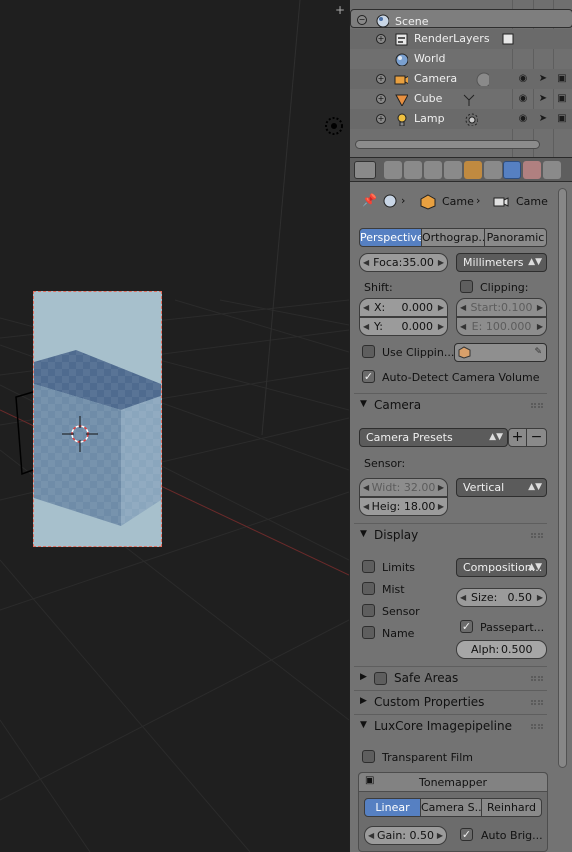 The width and height of the screenshot is (572, 852). What do you see at coordinates (493, 170) in the screenshot?
I see `constraints-tab-icon` at bounding box center [493, 170].